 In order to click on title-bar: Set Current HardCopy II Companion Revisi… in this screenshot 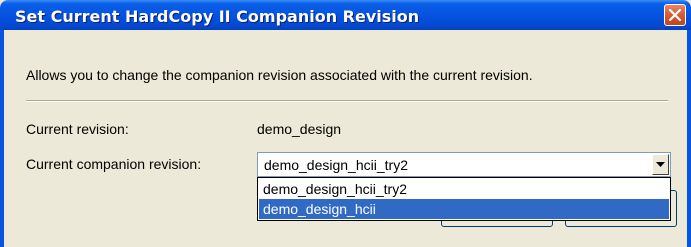, I will do `click(345, 15)`.